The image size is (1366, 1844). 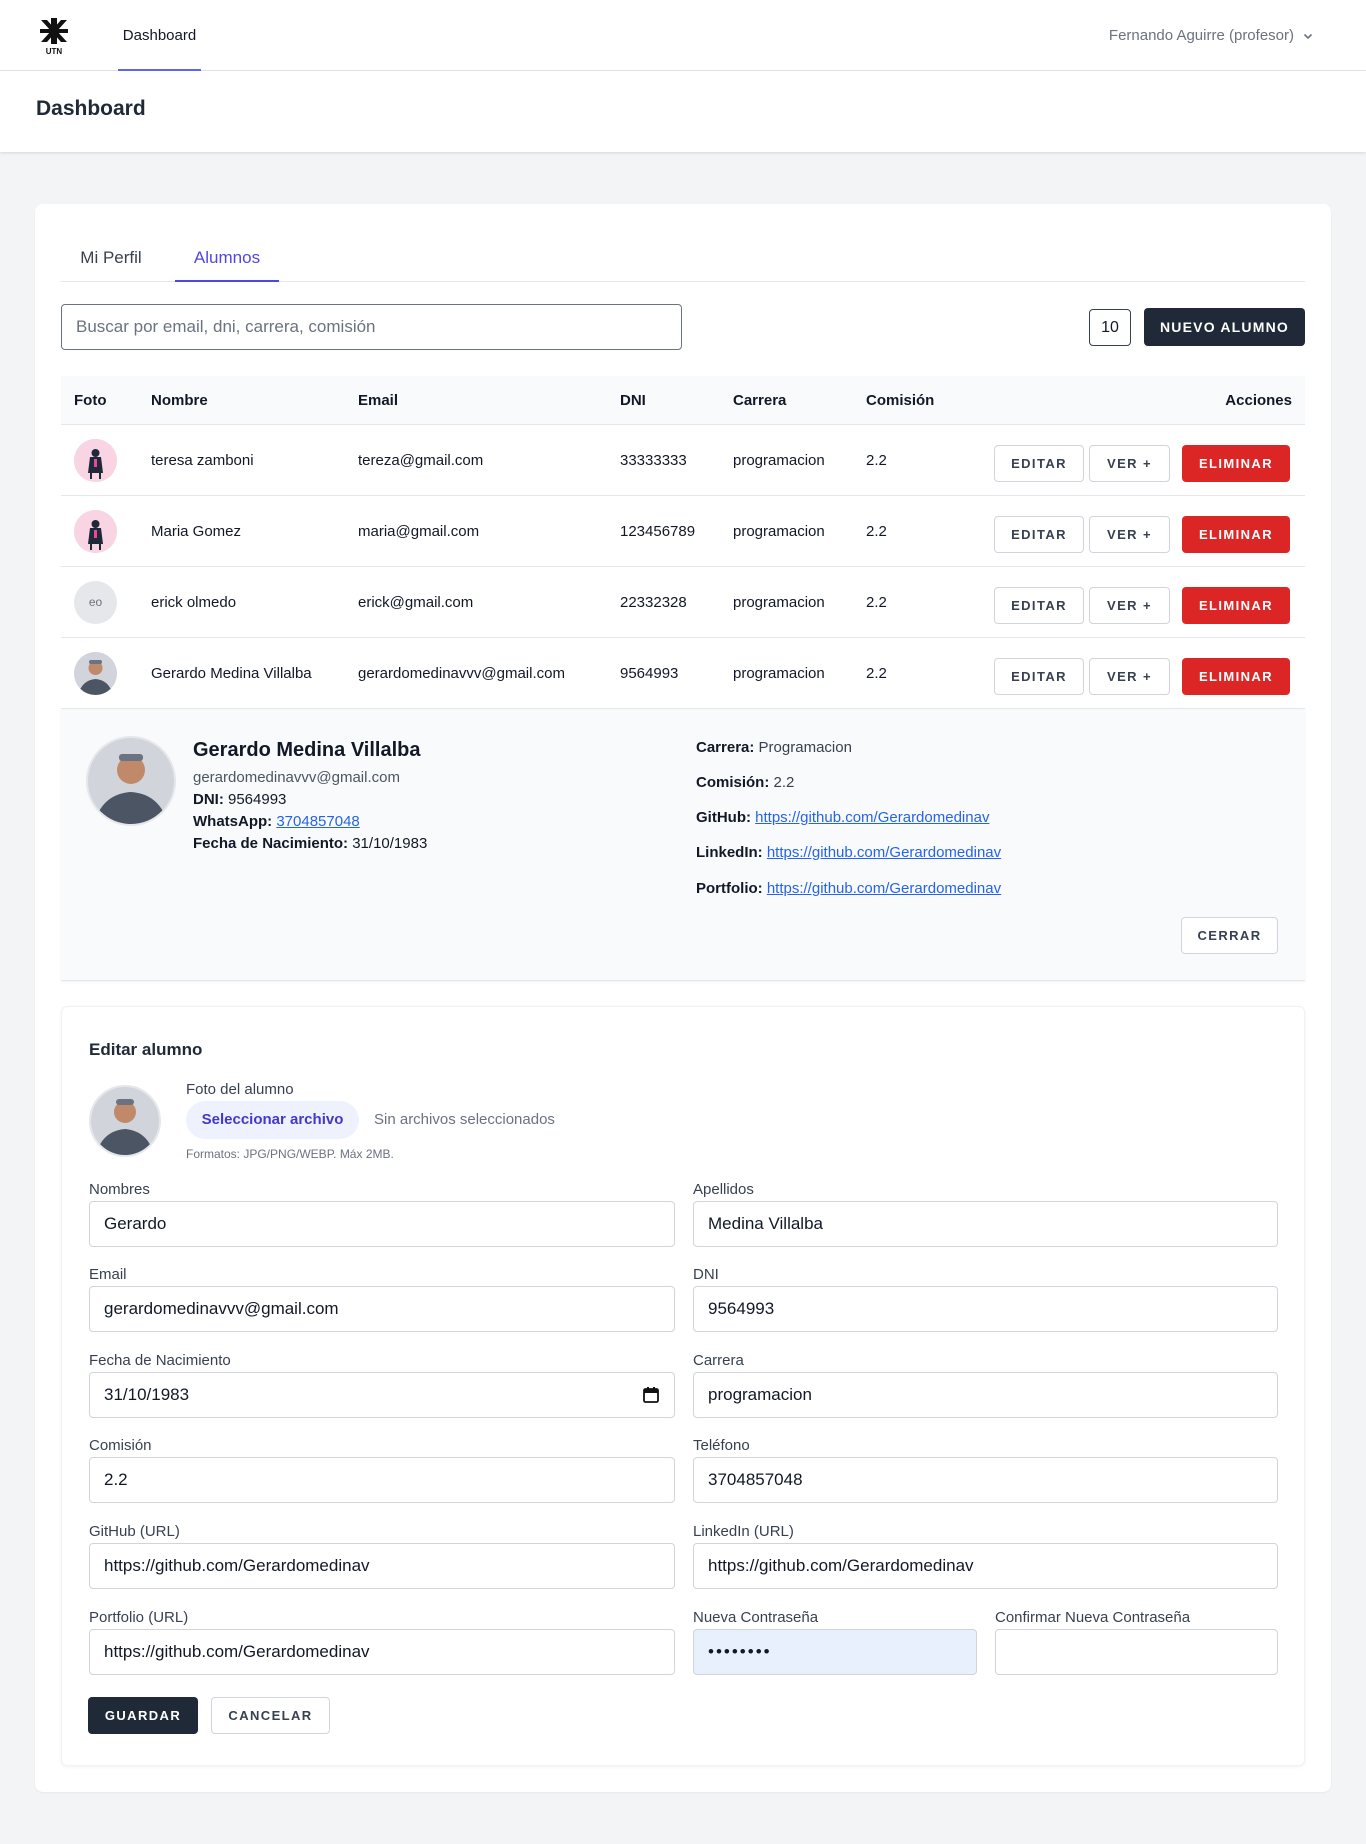 What do you see at coordinates (729, 852) in the screenshot?
I see `detail-linkedin-label: LinkedIn:` at bounding box center [729, 852].